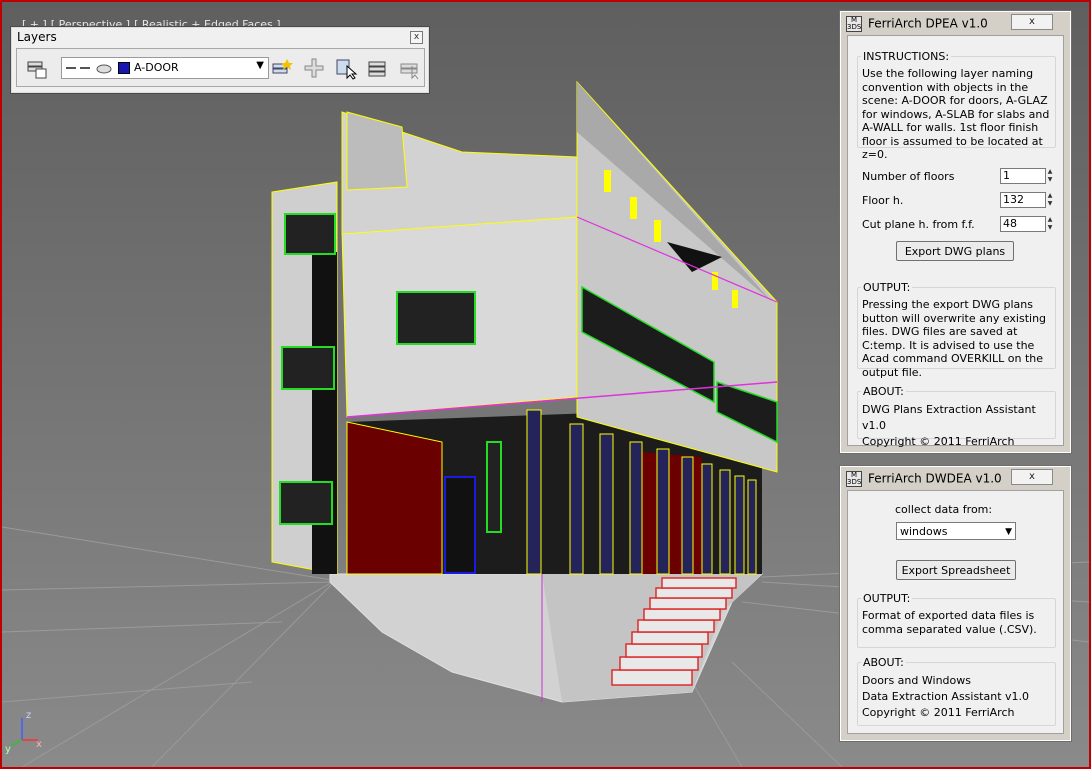 The height and width of the screenshot is (769, 1091). Describe the element at coordinates (883, 391) in the screenshot. I see `dpea-about-label: ABOUT:` at that location.